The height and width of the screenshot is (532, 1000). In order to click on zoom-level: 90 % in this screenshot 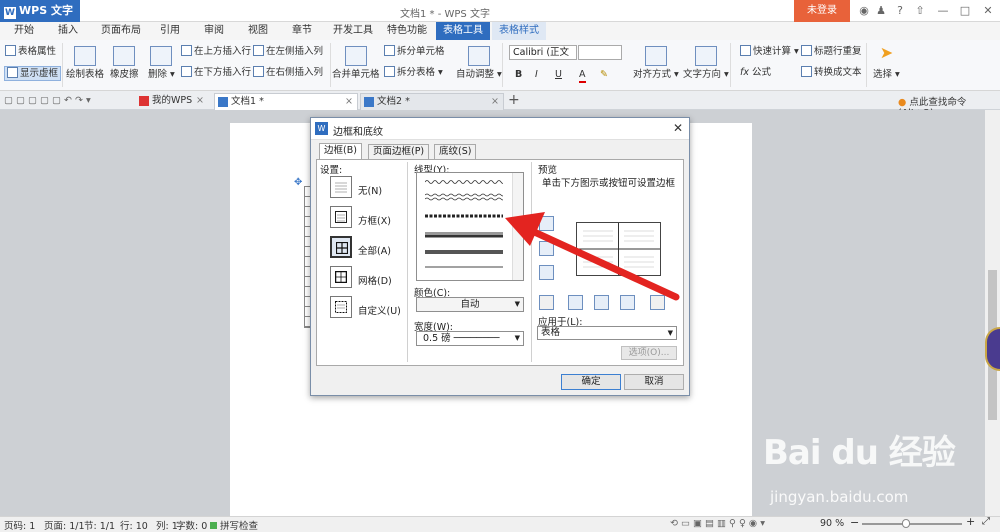, I will do `click(832, 523)`.